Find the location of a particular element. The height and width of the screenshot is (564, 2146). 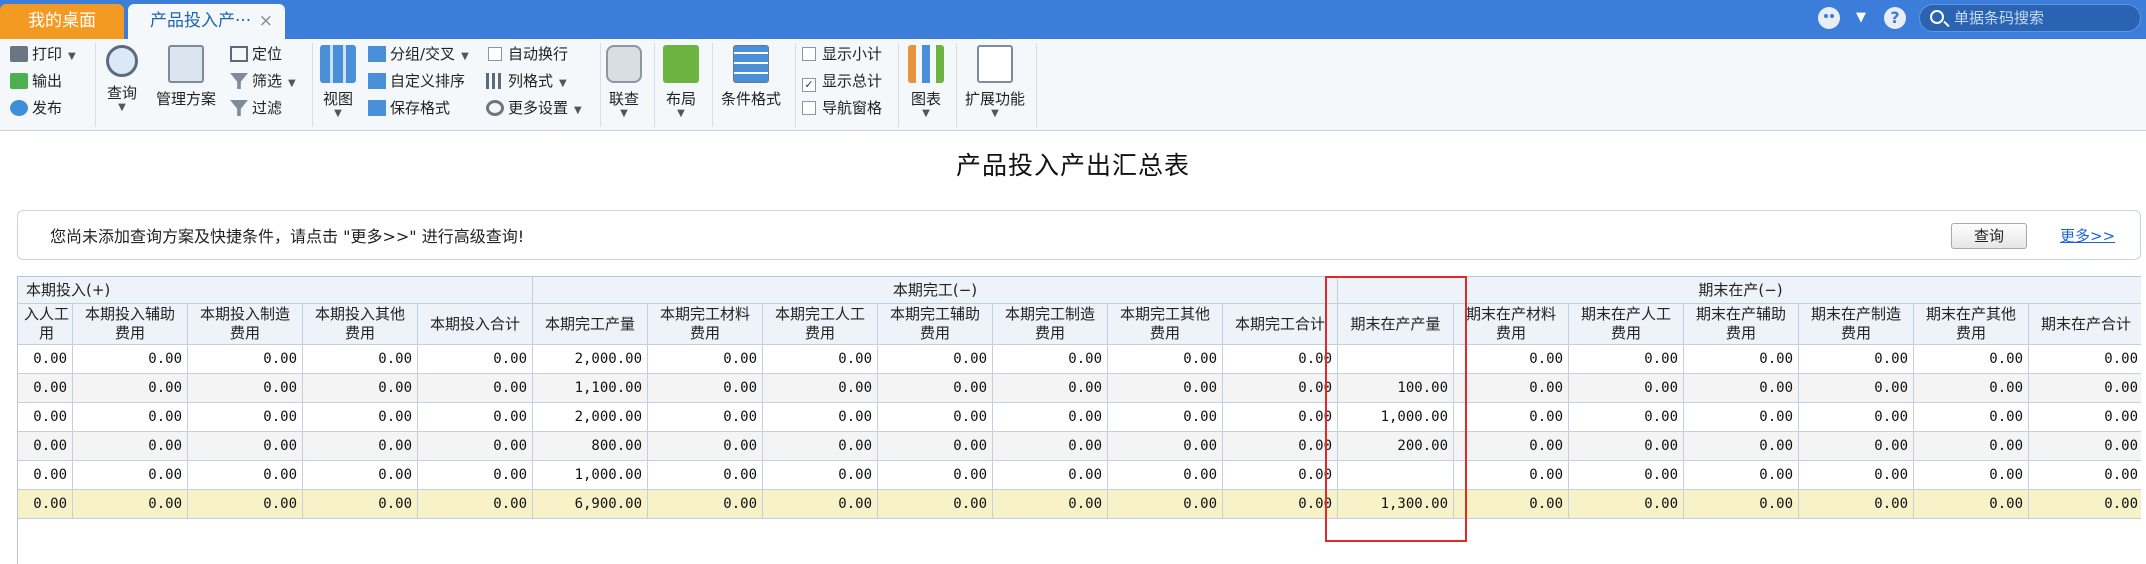

column-header: 期末在产制造 费用 is located at coordinates (1856, 324).